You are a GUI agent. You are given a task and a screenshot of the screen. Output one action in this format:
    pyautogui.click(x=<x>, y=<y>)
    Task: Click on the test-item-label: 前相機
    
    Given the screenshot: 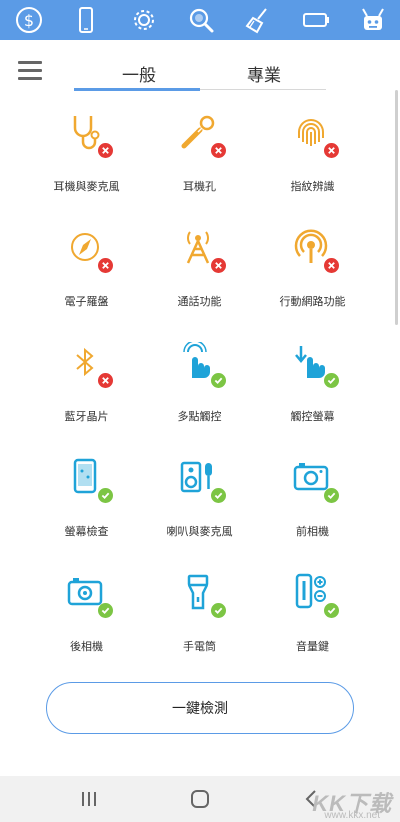 What is the action you would take?
    pyautogui.click(x=312, y=532)
    